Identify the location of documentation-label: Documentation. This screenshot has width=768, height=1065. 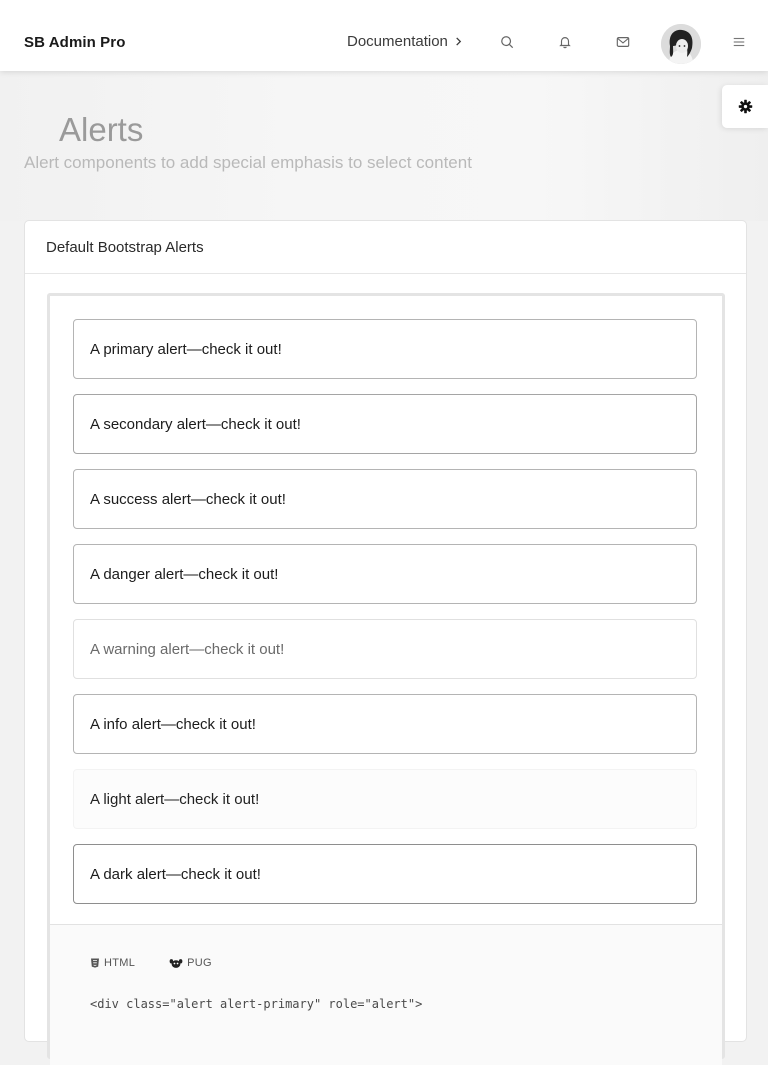
(397, 41).